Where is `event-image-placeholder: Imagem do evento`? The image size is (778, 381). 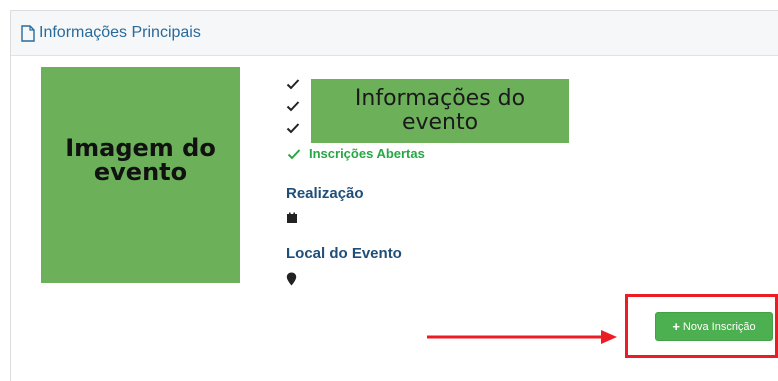 event-image-placeholder: Imagem do evento is located at coordinates (140, 175).